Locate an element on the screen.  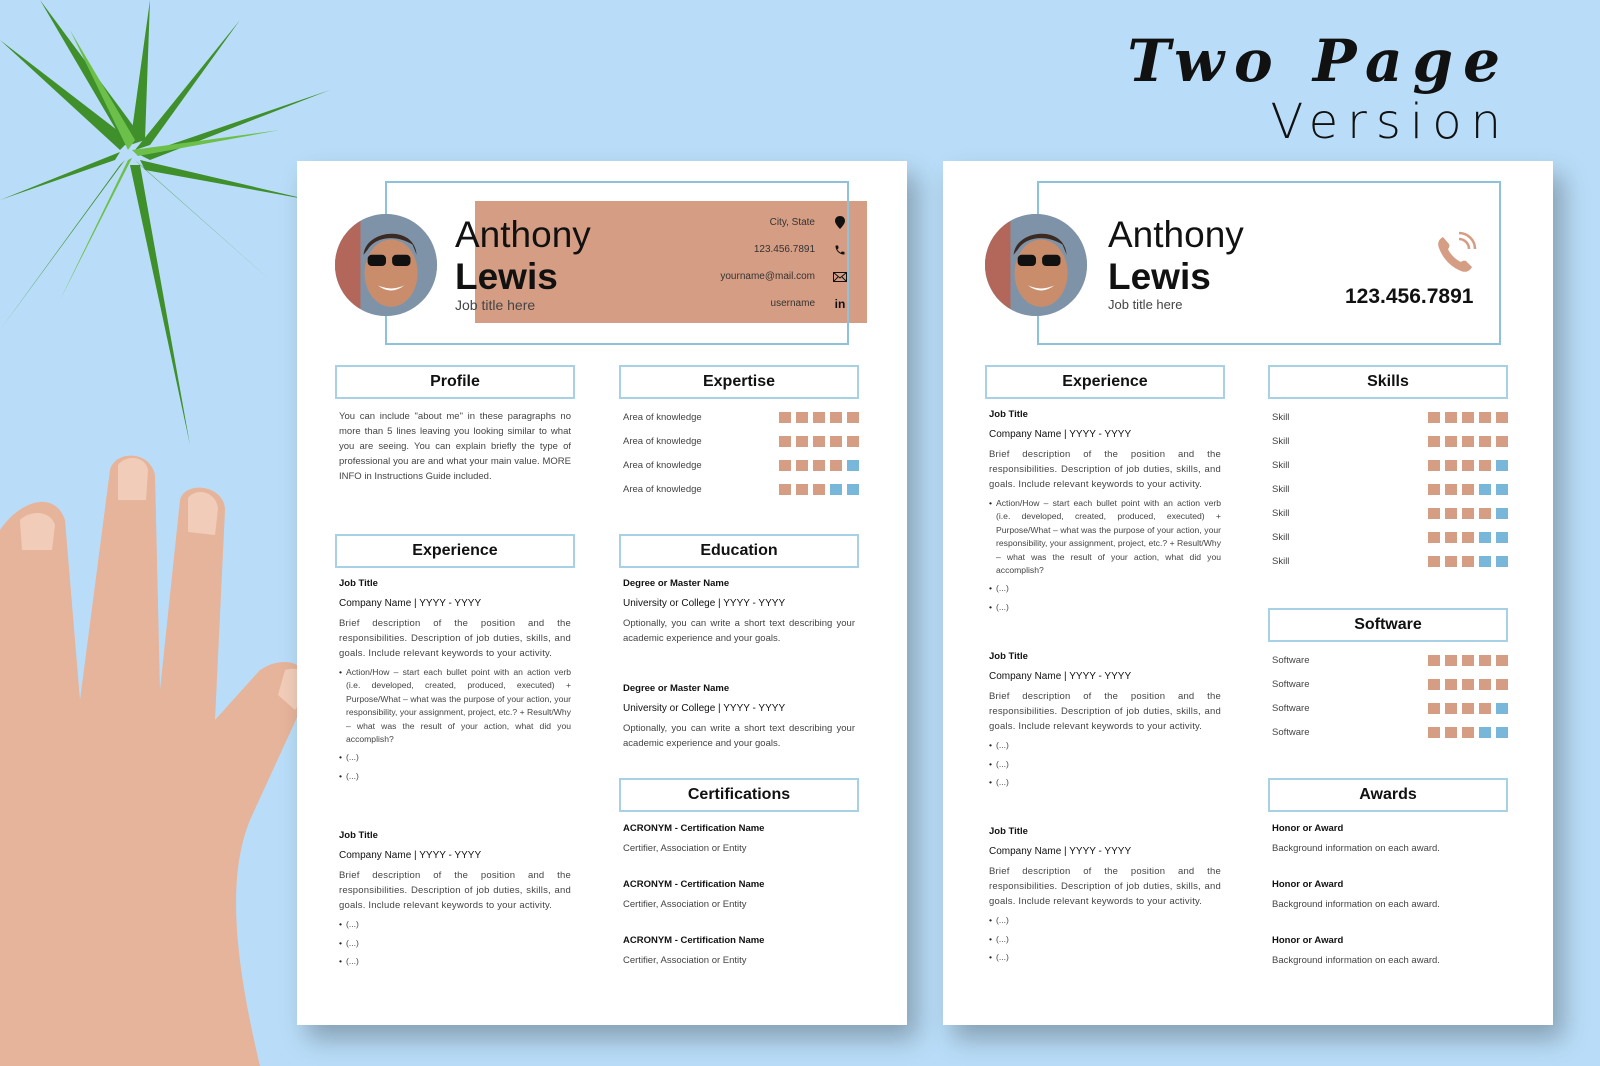
headline-version: Version is located at coordinates (1390, 122).